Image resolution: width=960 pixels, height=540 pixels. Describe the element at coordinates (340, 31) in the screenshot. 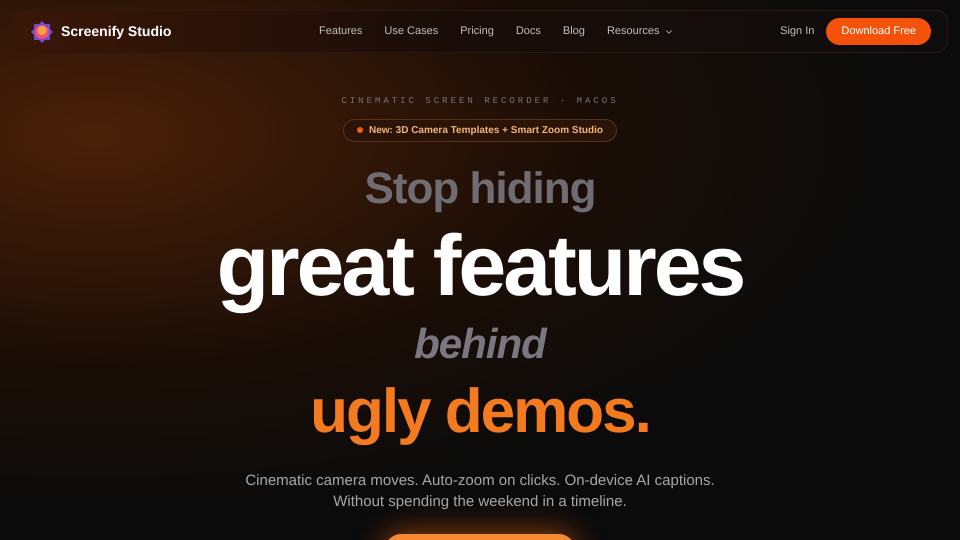

I see `nav-link: Features` at that location.